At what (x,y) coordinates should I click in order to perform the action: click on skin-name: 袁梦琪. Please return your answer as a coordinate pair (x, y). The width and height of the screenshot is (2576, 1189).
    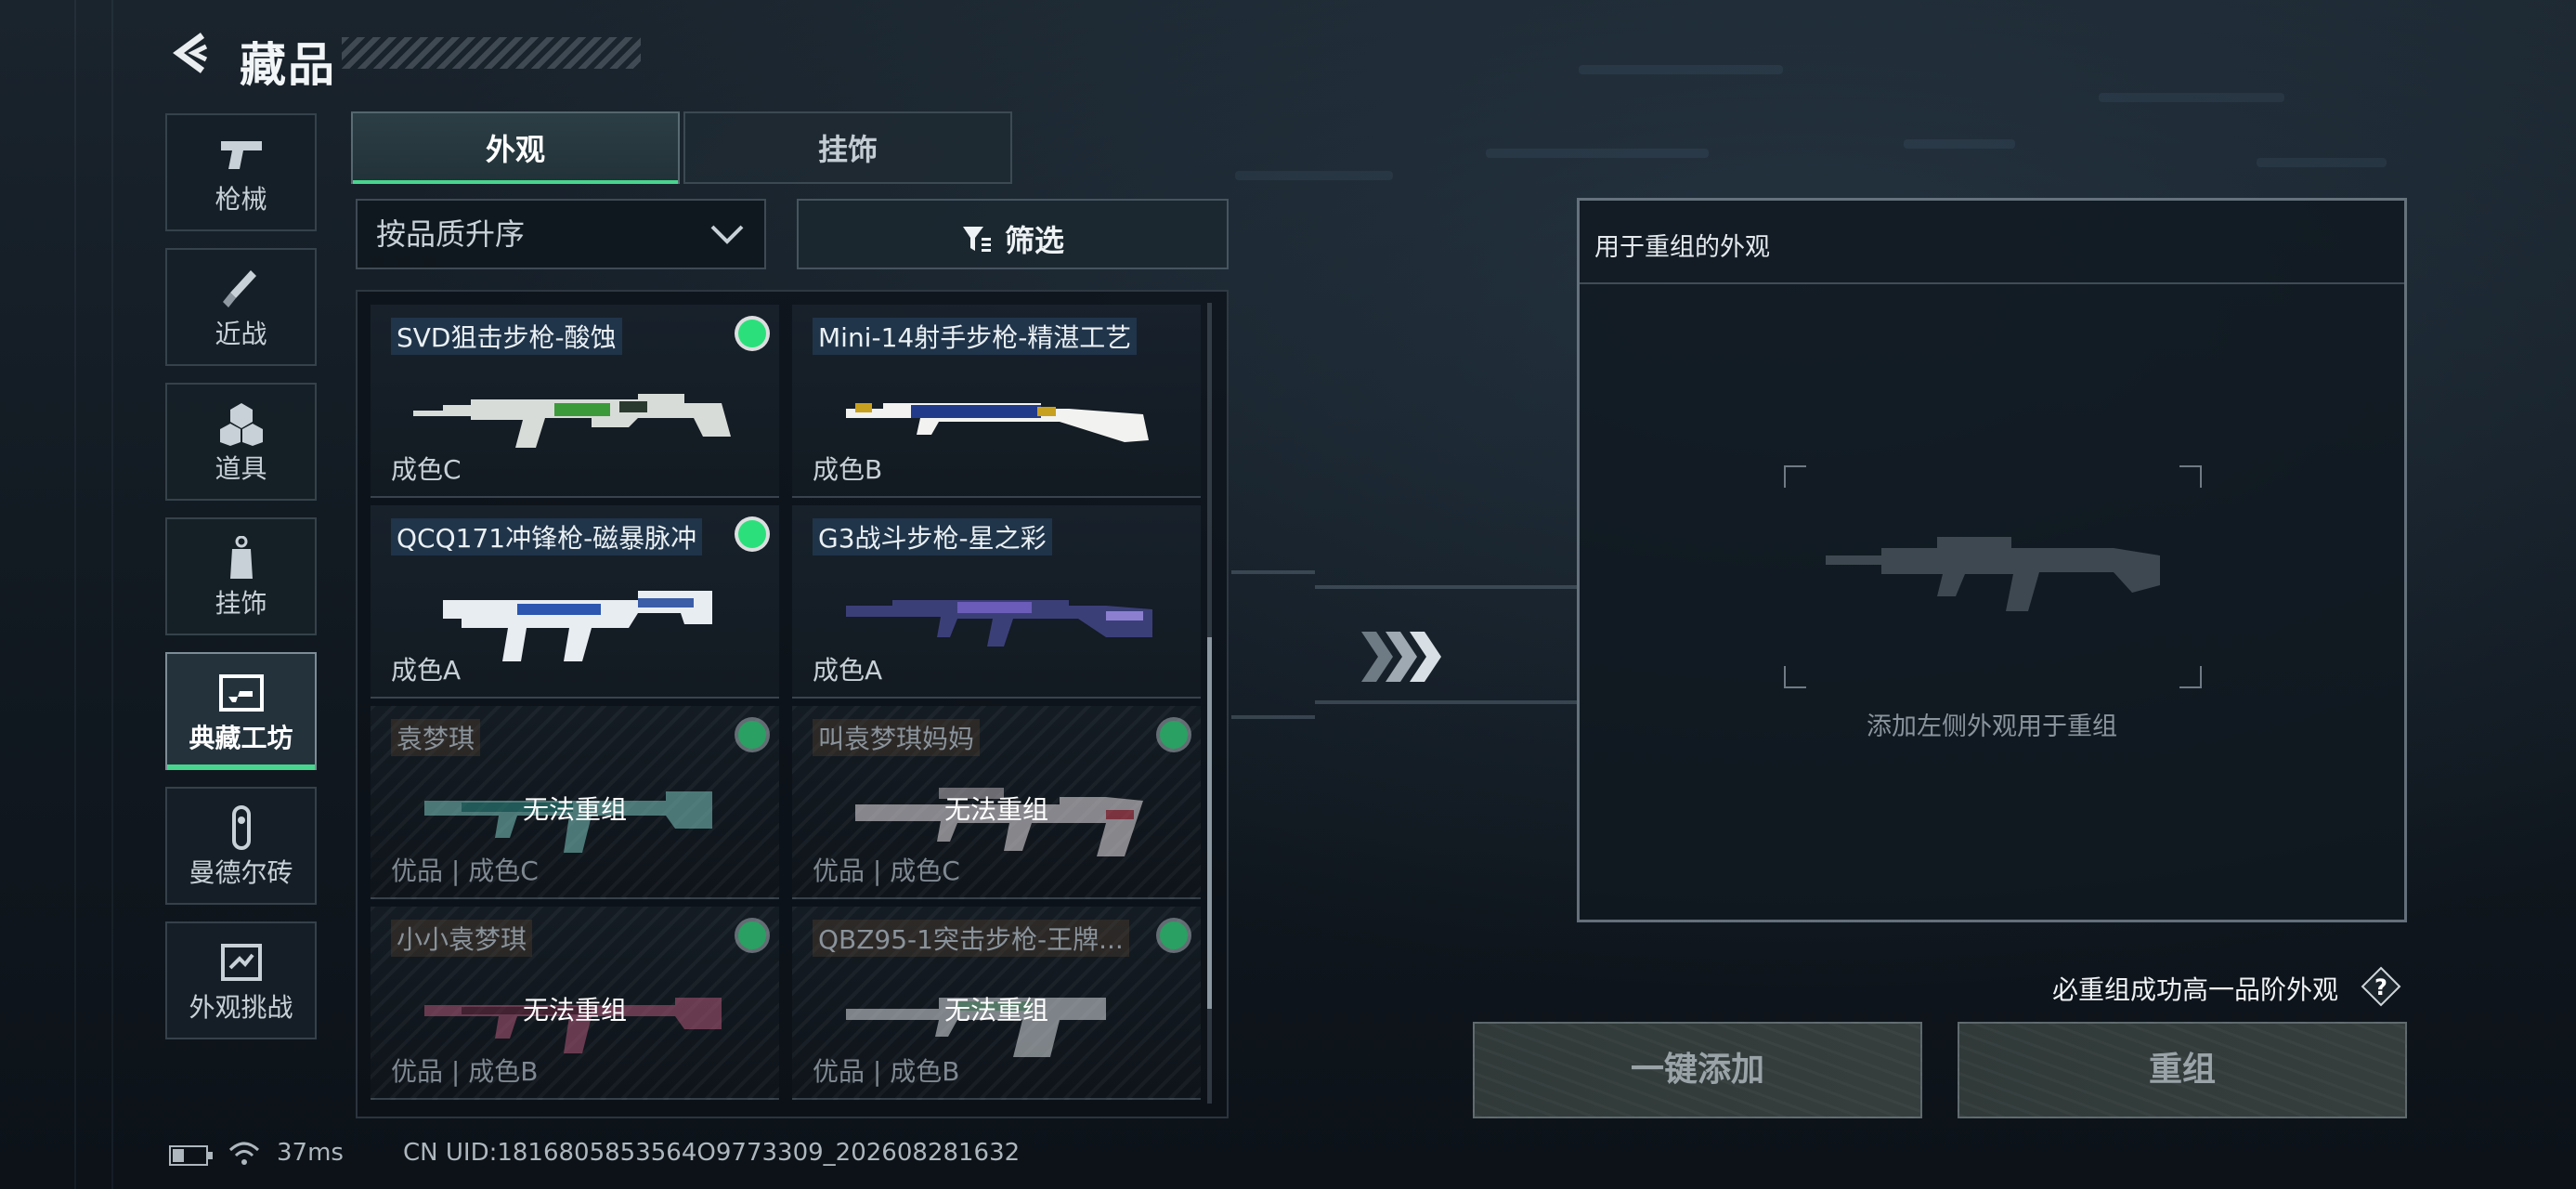
    Looking at the image, I should click on (436, 737).